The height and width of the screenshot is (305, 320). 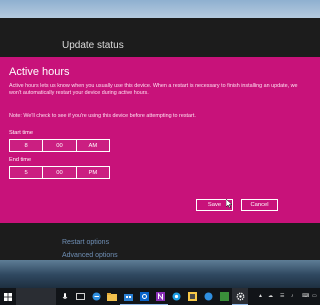 What do you see at coordinates (128, 296) in the screenshot?
I see `store-icon` at bounding box center [128, 296].